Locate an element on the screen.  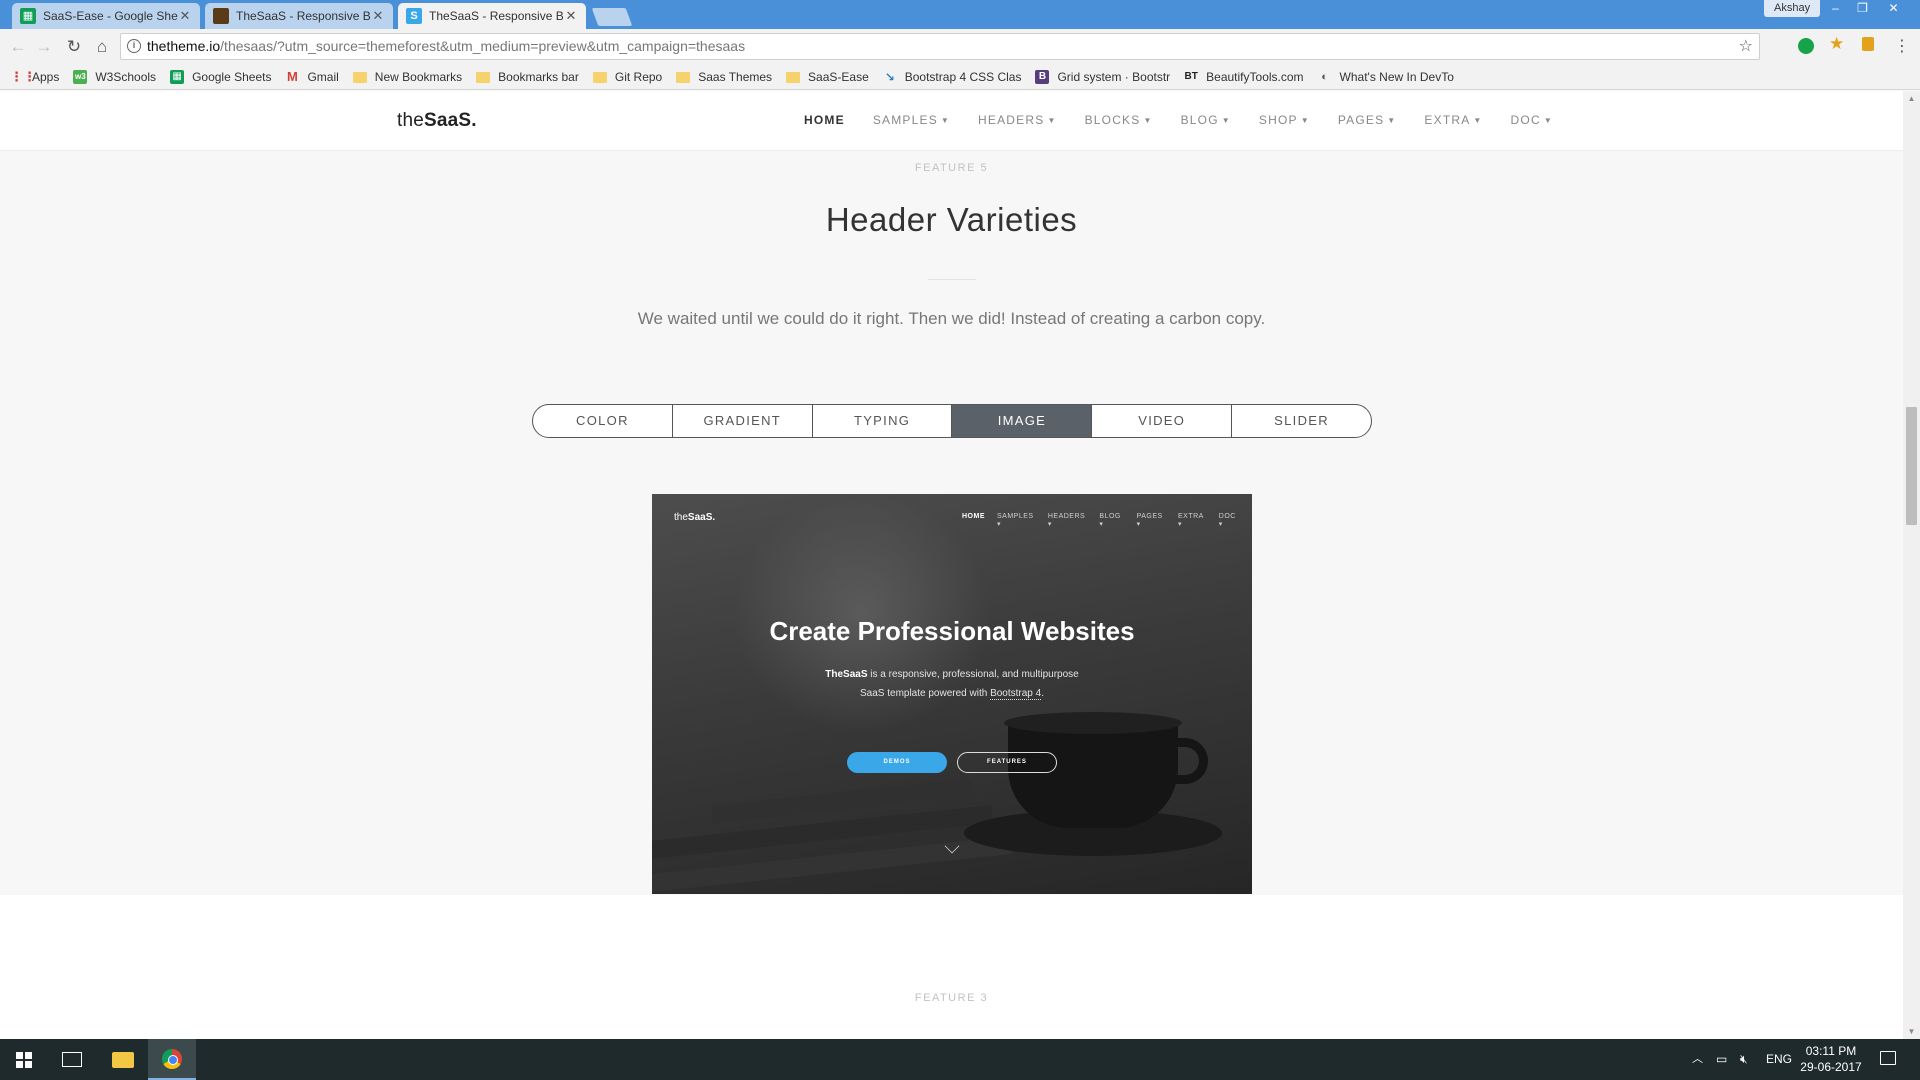
bookmark-folder-saas-themes: Saas Themes is located at coordinates (724, 77).